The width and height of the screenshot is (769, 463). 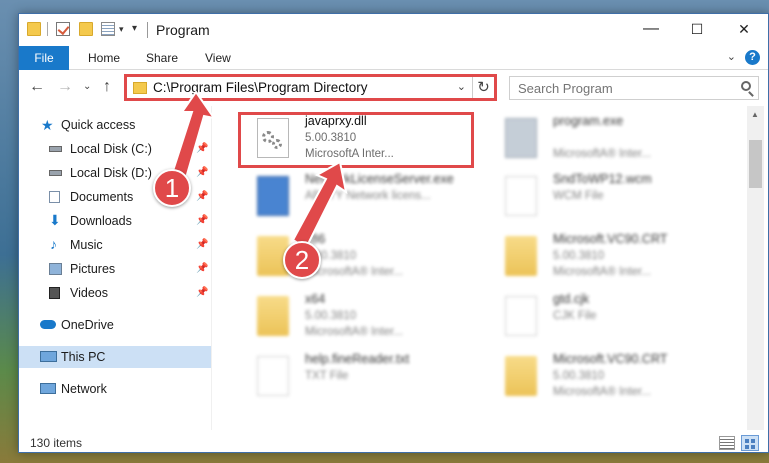 What do you see at coordinates (259, 170) in the screenshot?
I see `callout-arrows` at bounding box center [259, 170].